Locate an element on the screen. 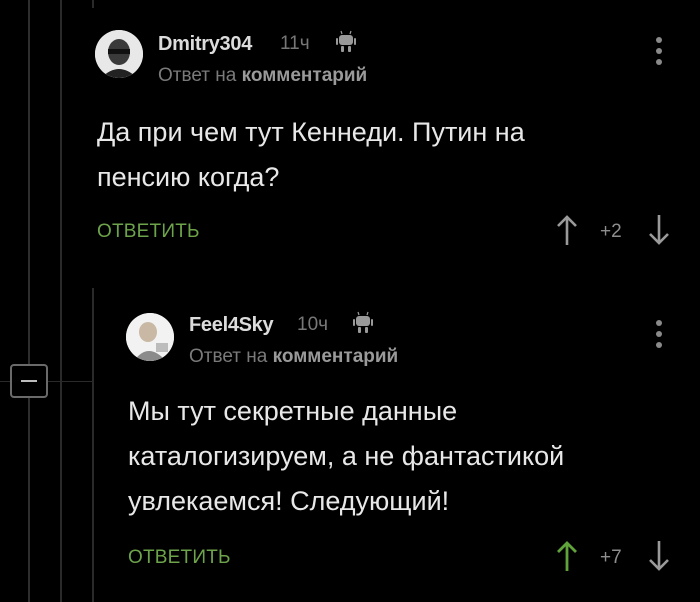 Image resolution: width=700 pixels, height=602 pixels. author-name: Dmitry304 is located at coordinates (205, 44).